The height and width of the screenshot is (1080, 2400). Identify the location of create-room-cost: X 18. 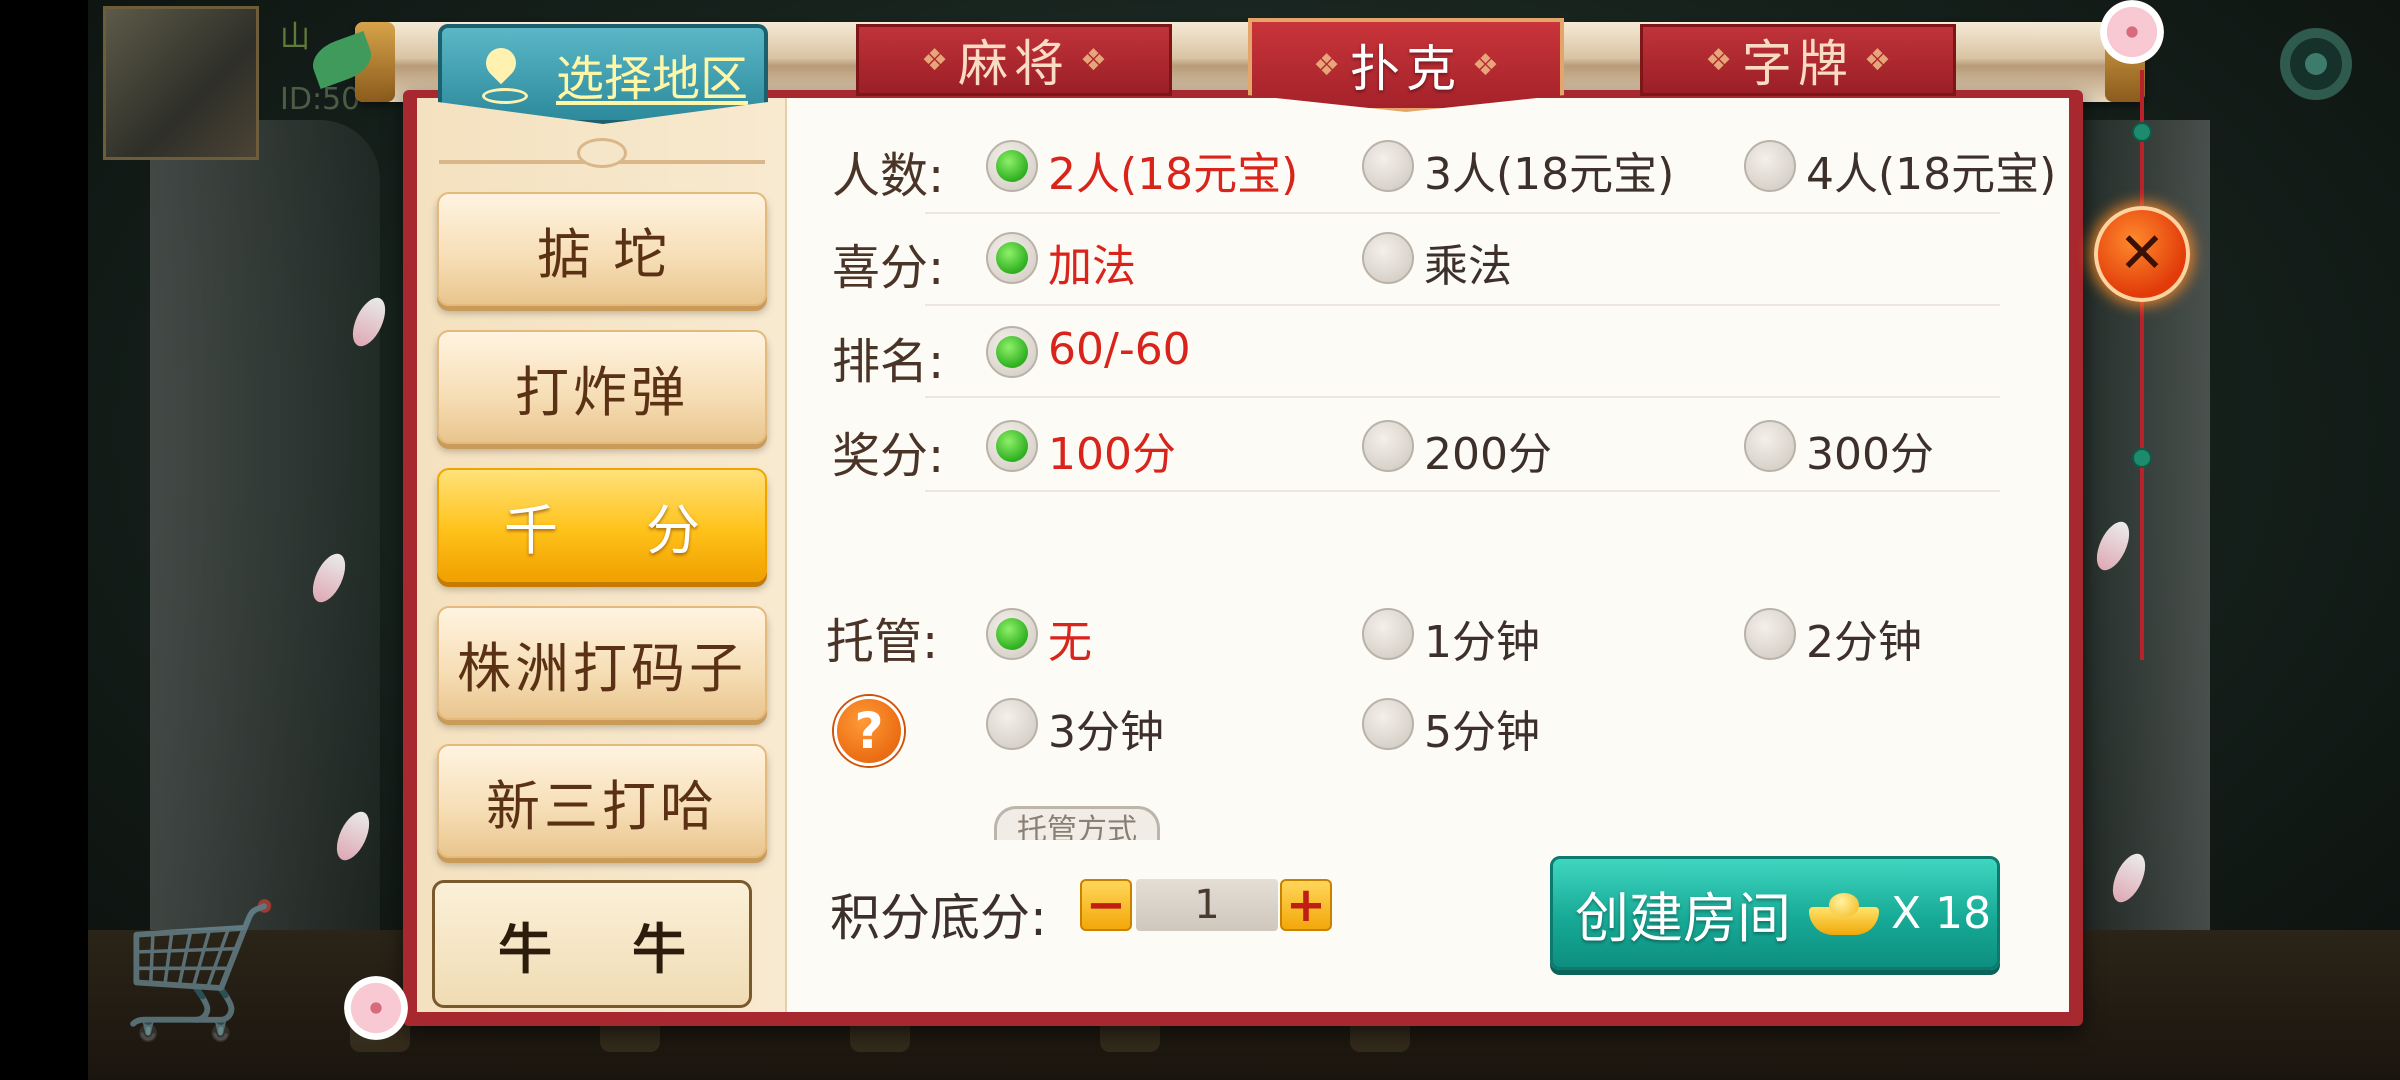
(1941, 913).